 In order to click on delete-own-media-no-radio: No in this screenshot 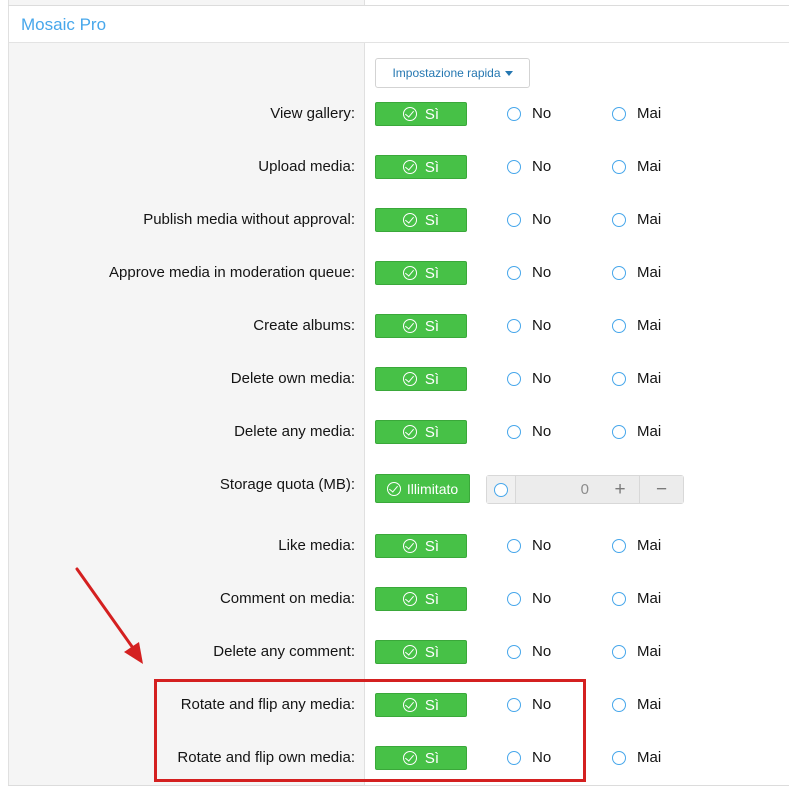, I will do `click(529, 378)`.